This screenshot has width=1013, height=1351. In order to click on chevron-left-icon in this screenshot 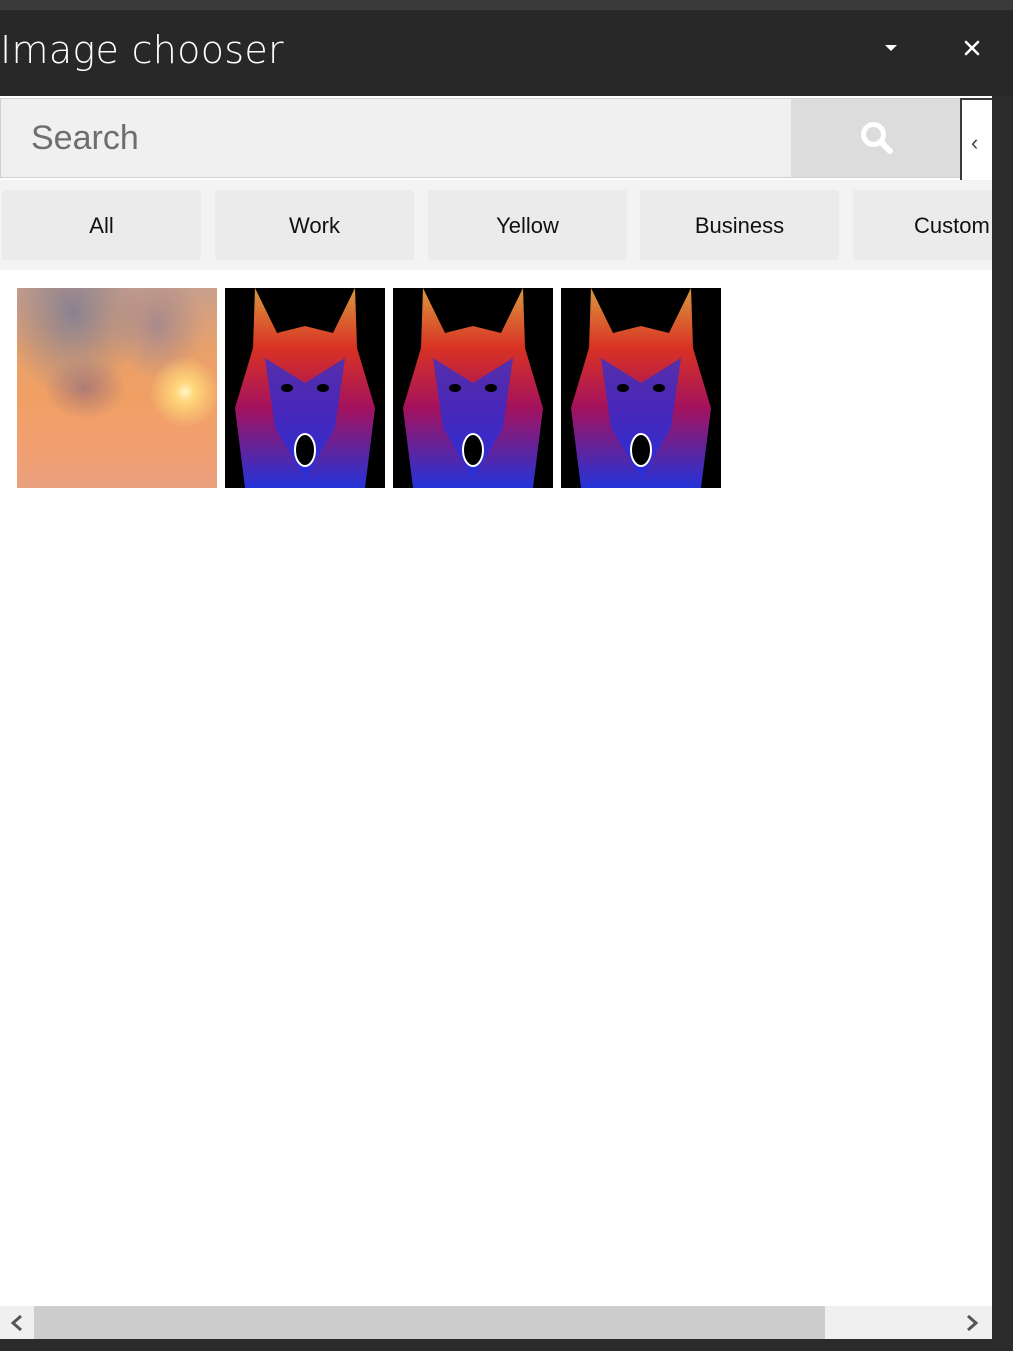, I will do `click(16, 1323)`.